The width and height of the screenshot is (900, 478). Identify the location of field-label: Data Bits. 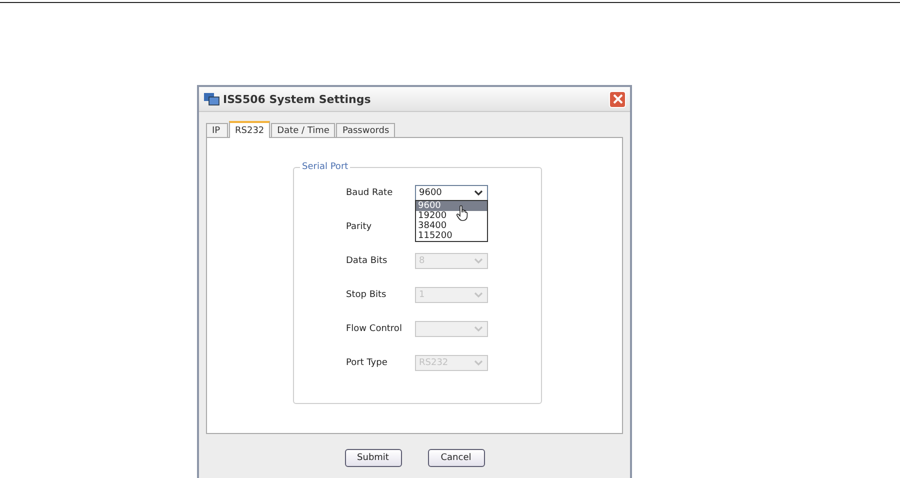
(367, 261).